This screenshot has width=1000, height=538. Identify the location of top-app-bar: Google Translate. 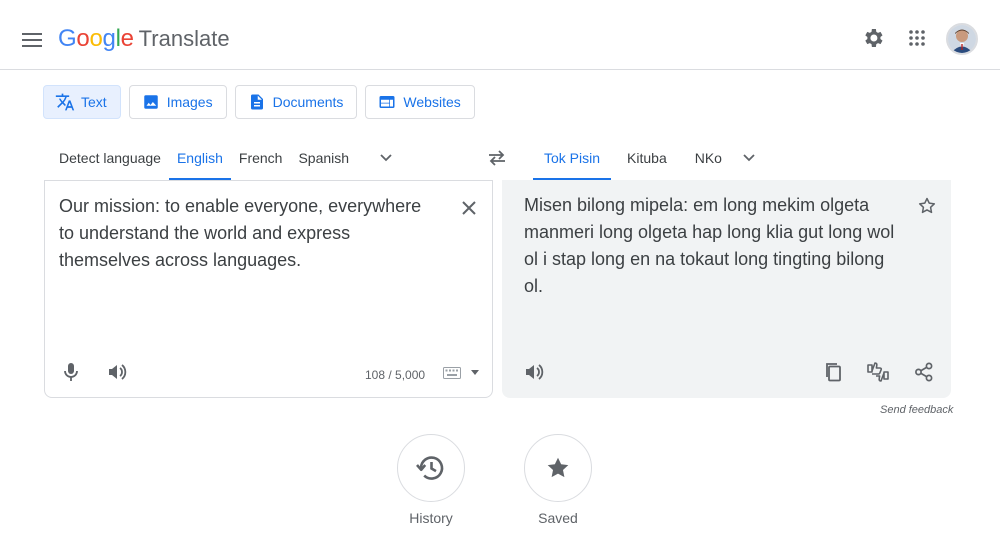
(500, 35).